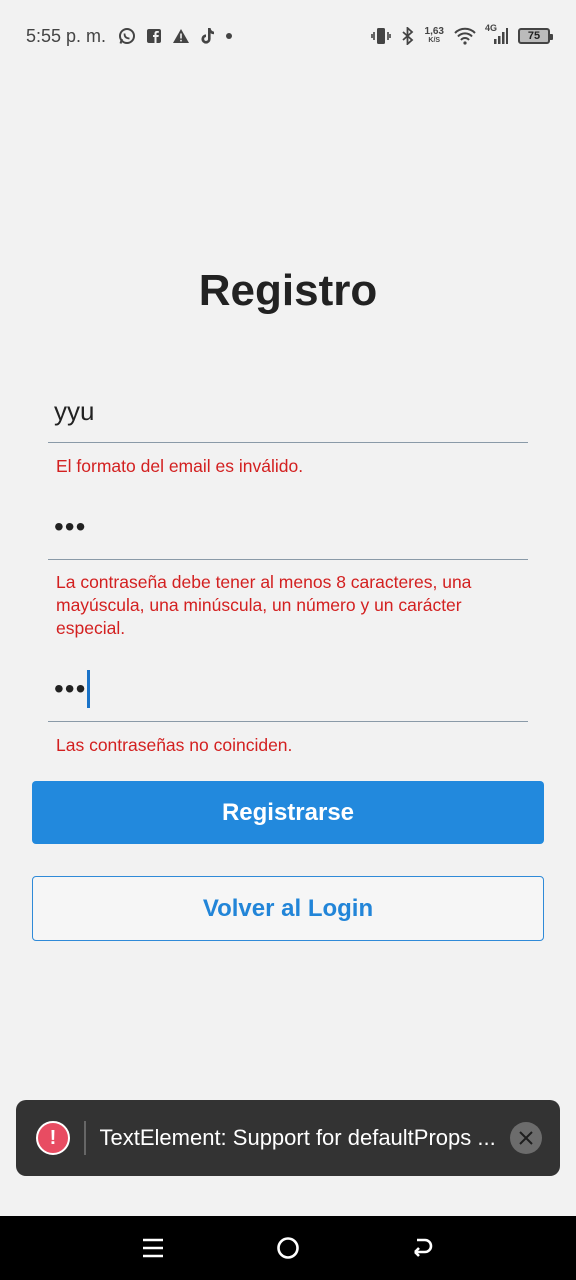  What do you see at coordinates (434, 40) in the screenshot?
I see `network-speed-unit: K/S` at bounding box center [434, 40].